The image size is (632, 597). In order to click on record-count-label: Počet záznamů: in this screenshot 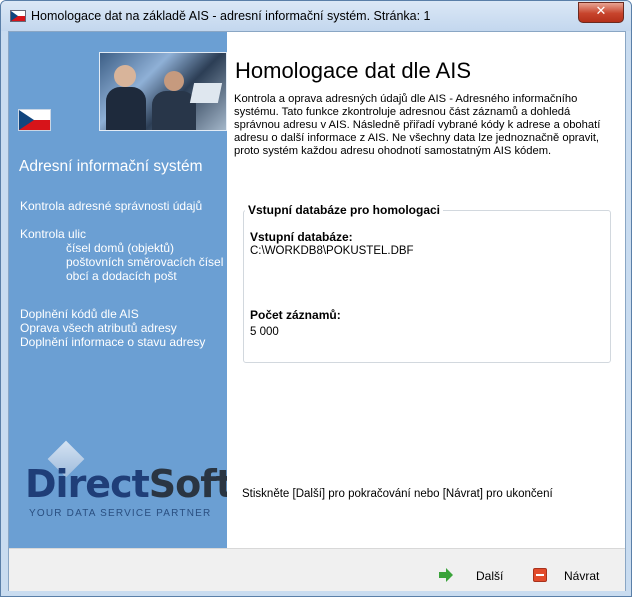, I will do `click(295, 315)`.